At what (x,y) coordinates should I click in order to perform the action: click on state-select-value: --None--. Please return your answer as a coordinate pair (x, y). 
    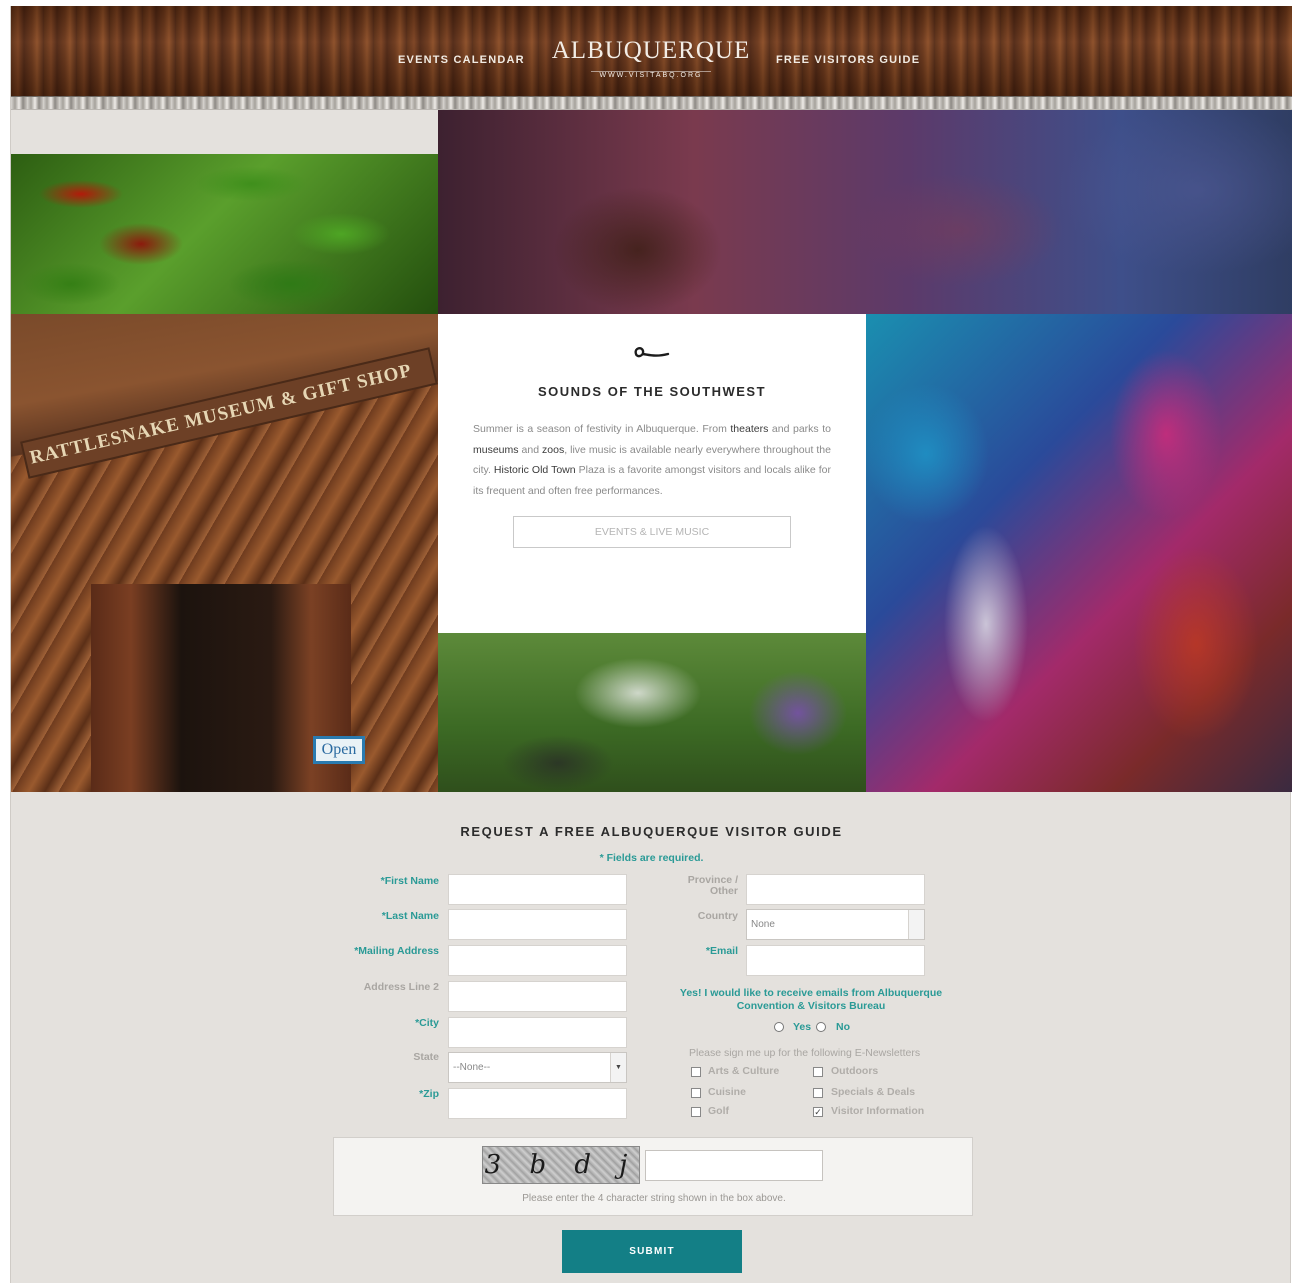
    Looking at the image, I should click on (472, 1067).